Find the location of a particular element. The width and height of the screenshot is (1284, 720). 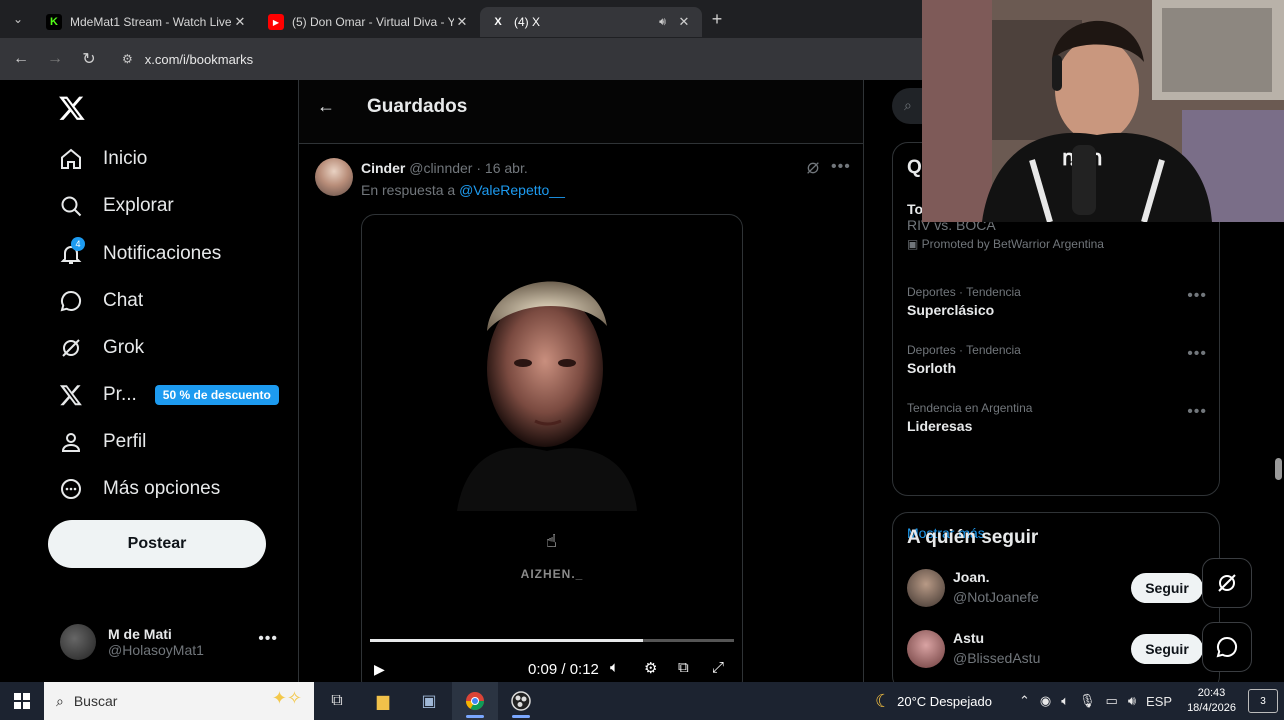

webcam-scene: ꭑꭑ is located at coordinates (1103, 111).